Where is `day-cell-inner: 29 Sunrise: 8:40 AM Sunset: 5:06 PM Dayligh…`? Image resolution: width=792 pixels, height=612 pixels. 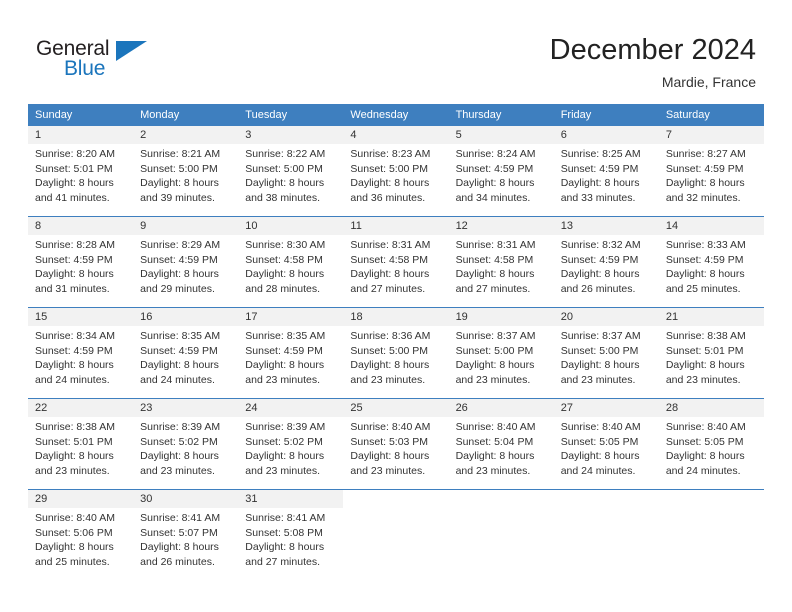 day-cell-inner: 29 Sunrise: 8:40 AM Sunset: 5:06 PM Dayligh… is located at coordinates (81, 535).